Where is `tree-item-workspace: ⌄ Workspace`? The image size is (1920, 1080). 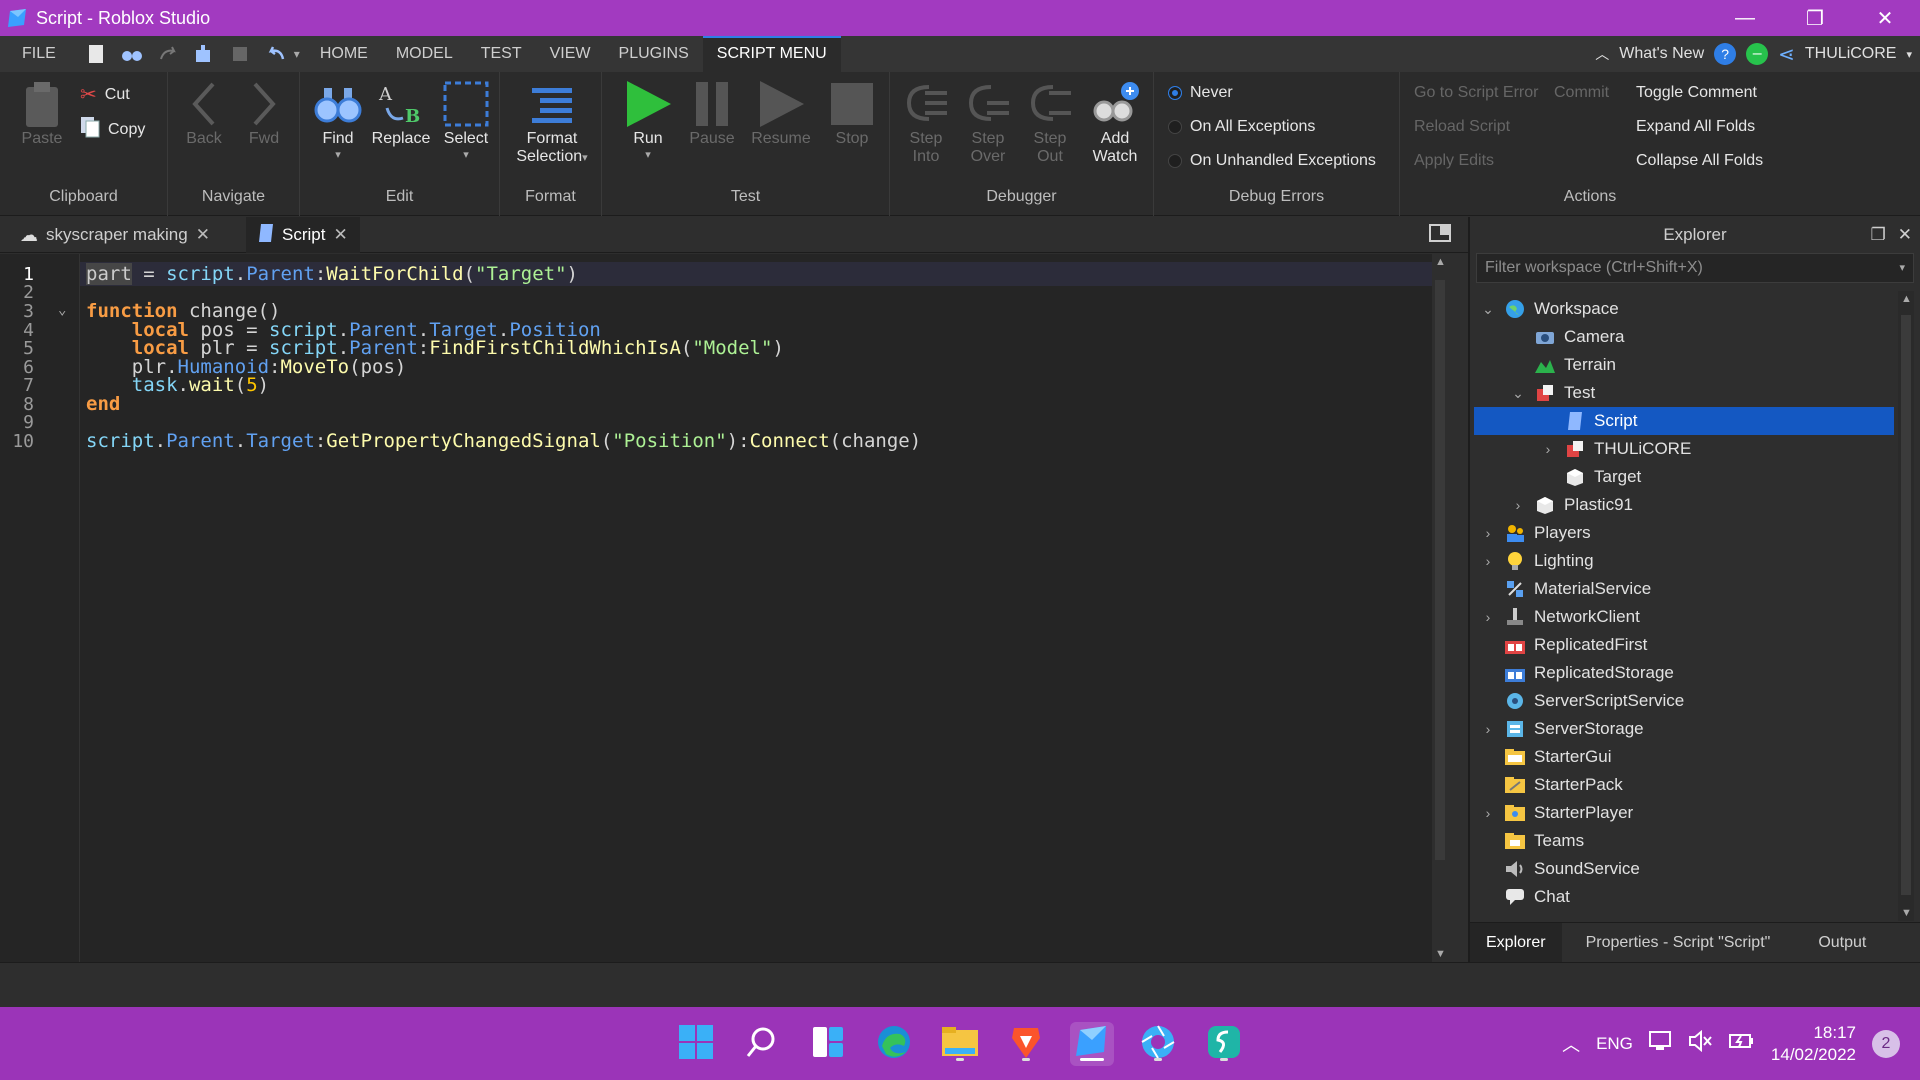 tree-item-workspace: ⌄ Workspace is located at coordinates (1548, 309).